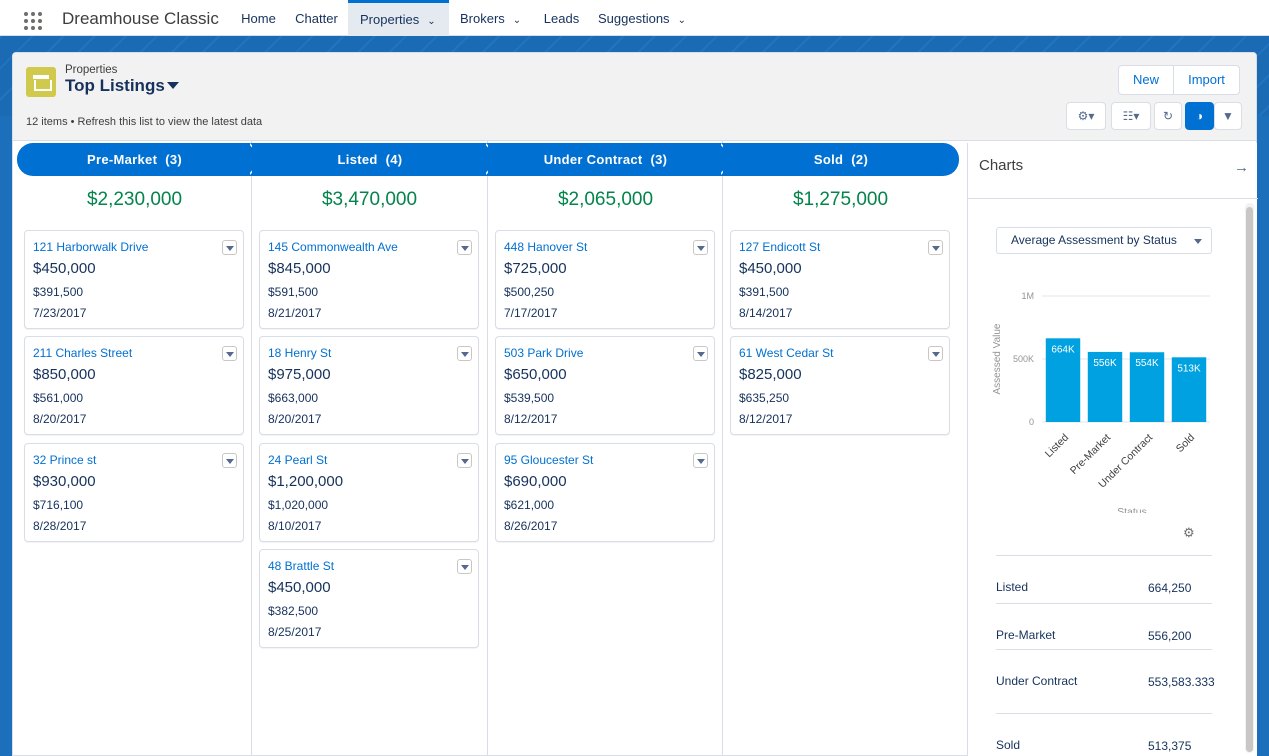  I want to click on stage-name: Under Contract, so click(593, 159).